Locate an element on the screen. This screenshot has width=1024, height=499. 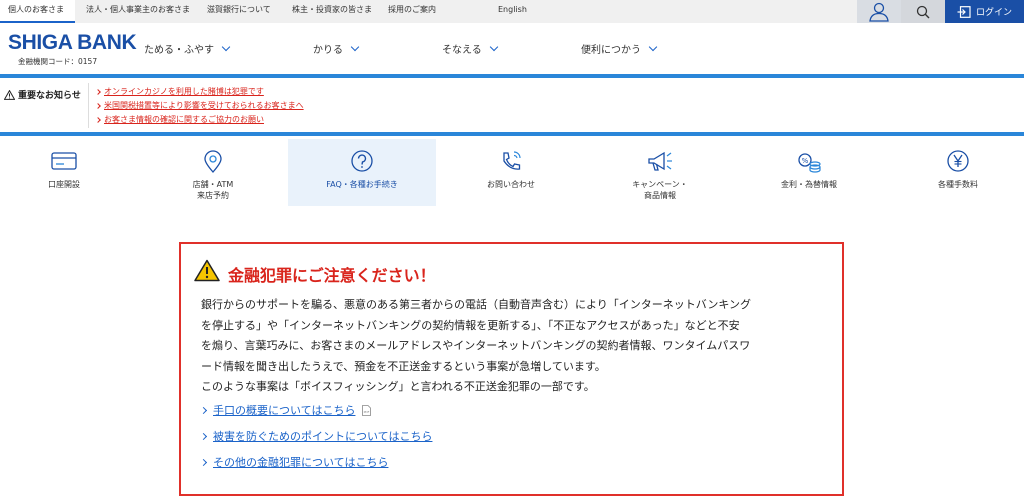
tab-label: 滋賀銀行について is located at coordinates (239, 9).